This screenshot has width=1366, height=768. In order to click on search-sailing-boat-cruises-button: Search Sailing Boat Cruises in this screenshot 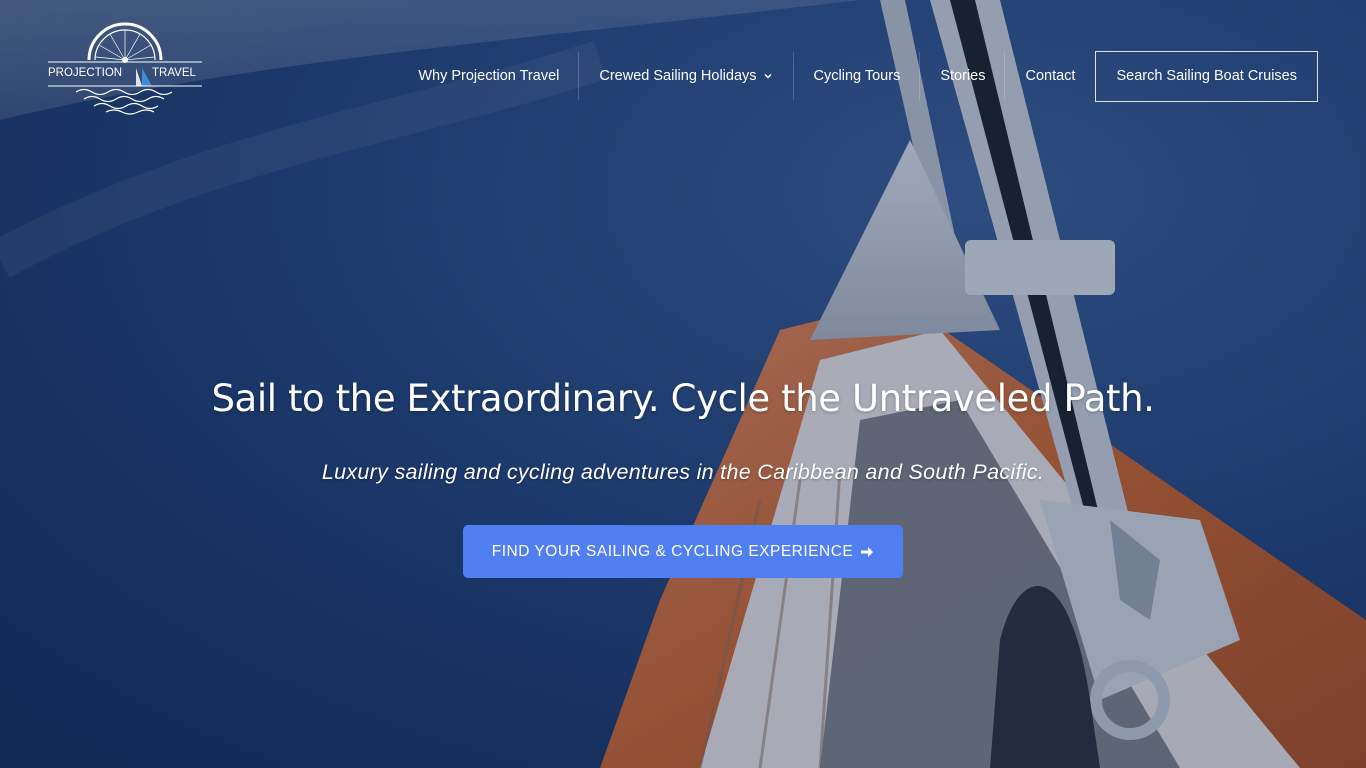, I will do `click(1206, 76)`.